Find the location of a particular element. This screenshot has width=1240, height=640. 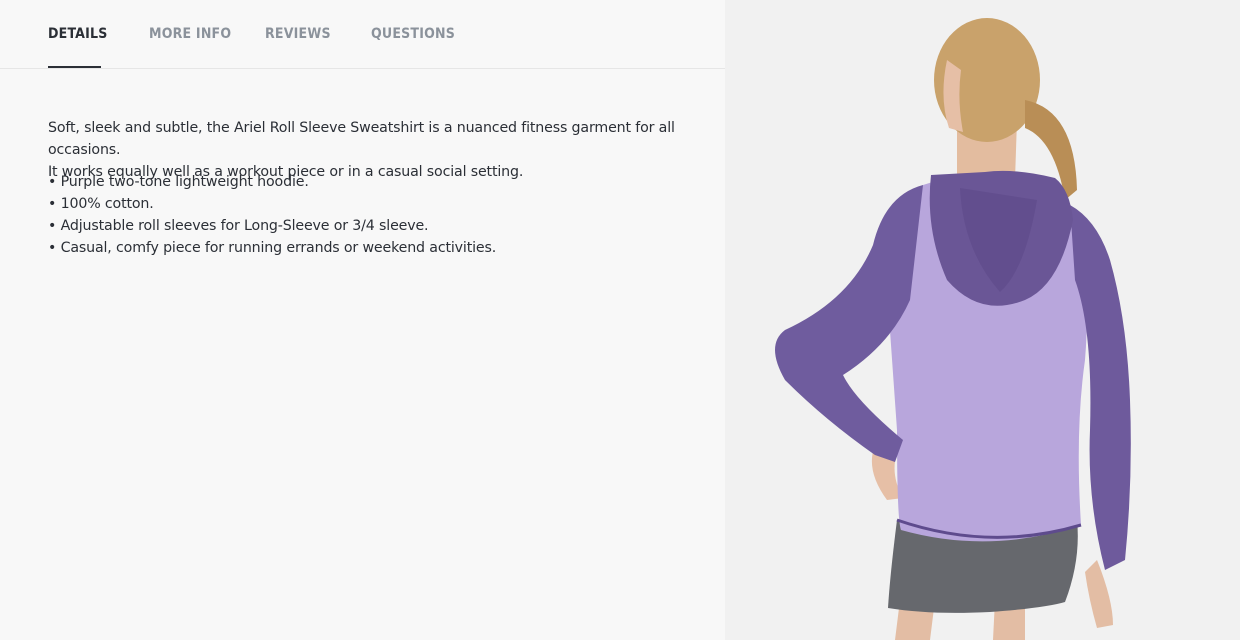

tab-bar: DETAILS MORE INFO REVIEWS QUESTIONS is located at coordinates (362, 34).